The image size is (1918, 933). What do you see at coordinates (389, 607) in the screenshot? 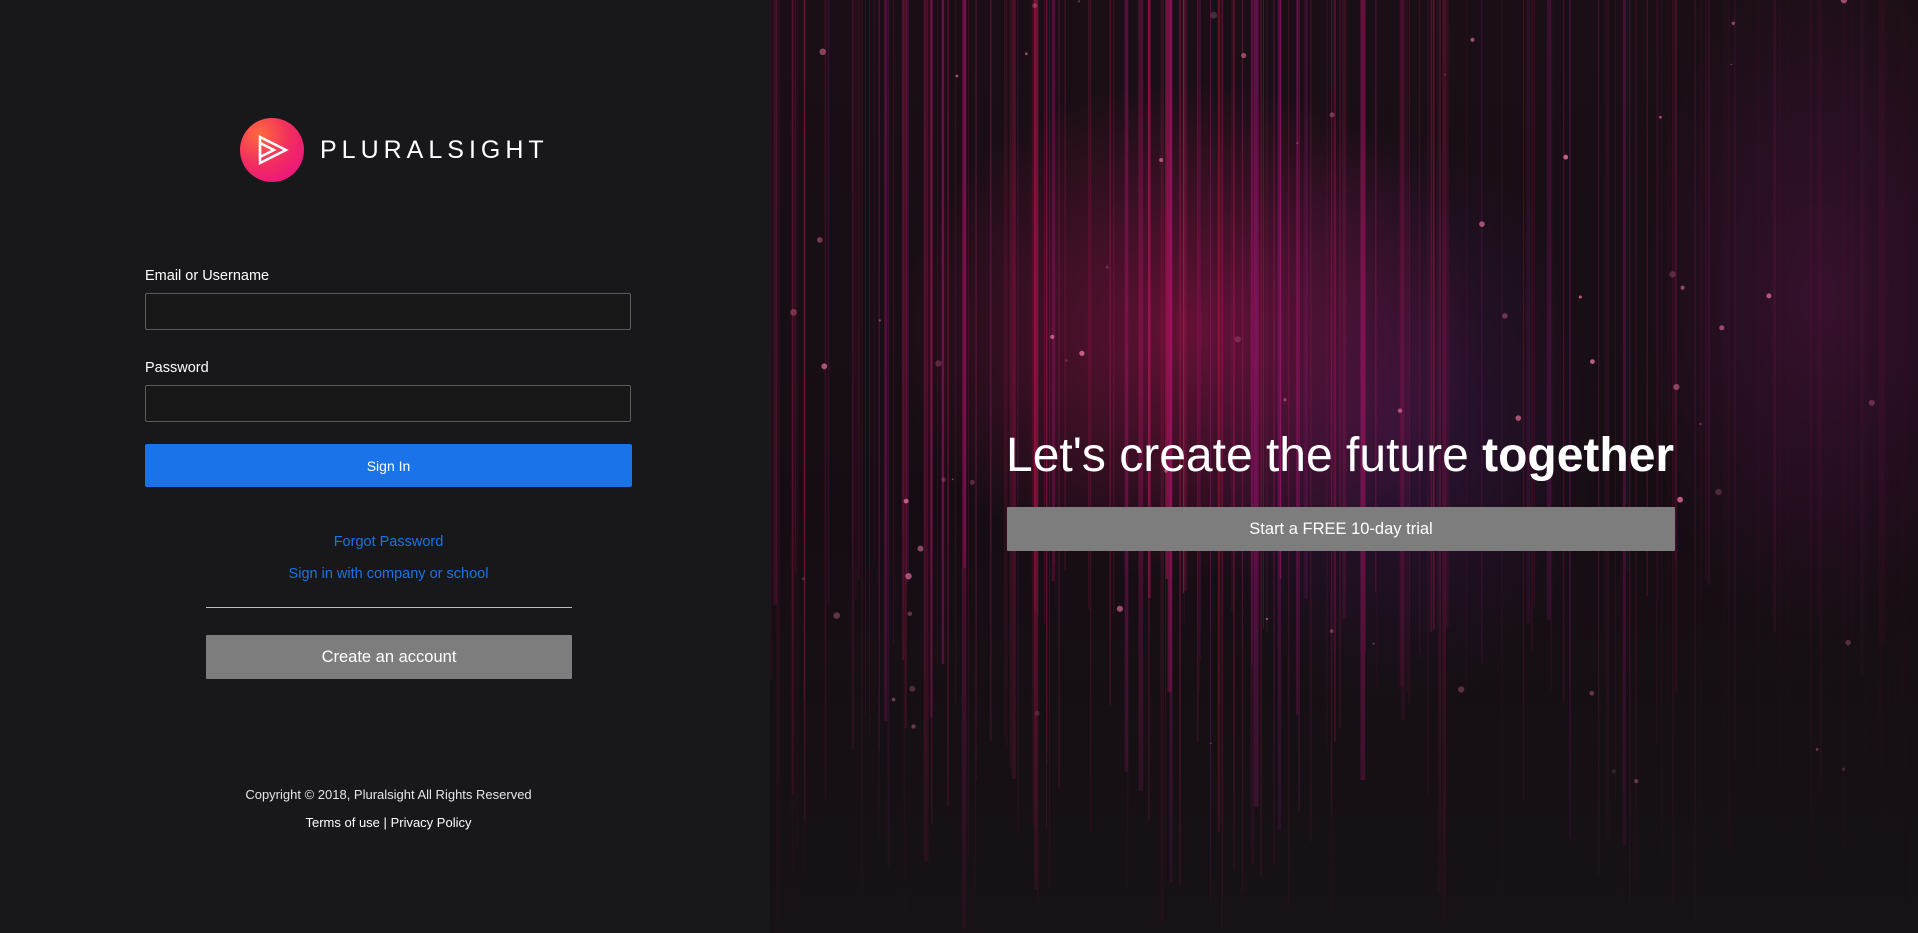
I see `divider` at bounding box center [389, 607].